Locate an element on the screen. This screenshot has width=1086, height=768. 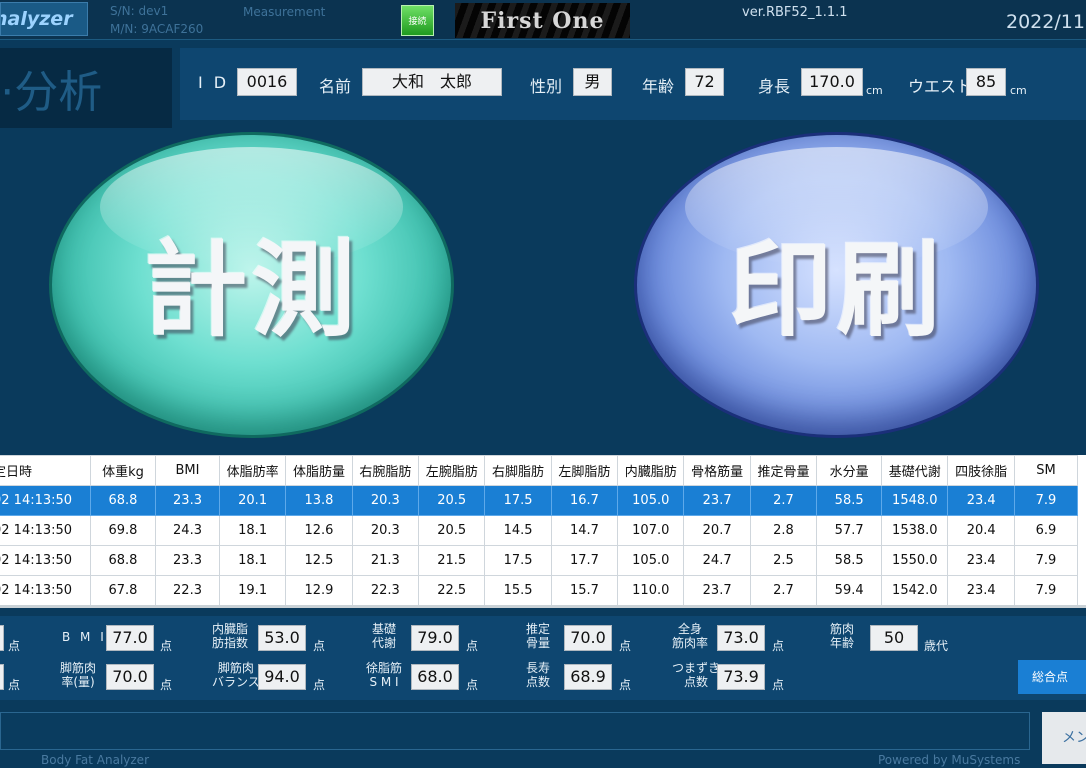
table-cell: 23.7 is located at coordinates (717, 500).